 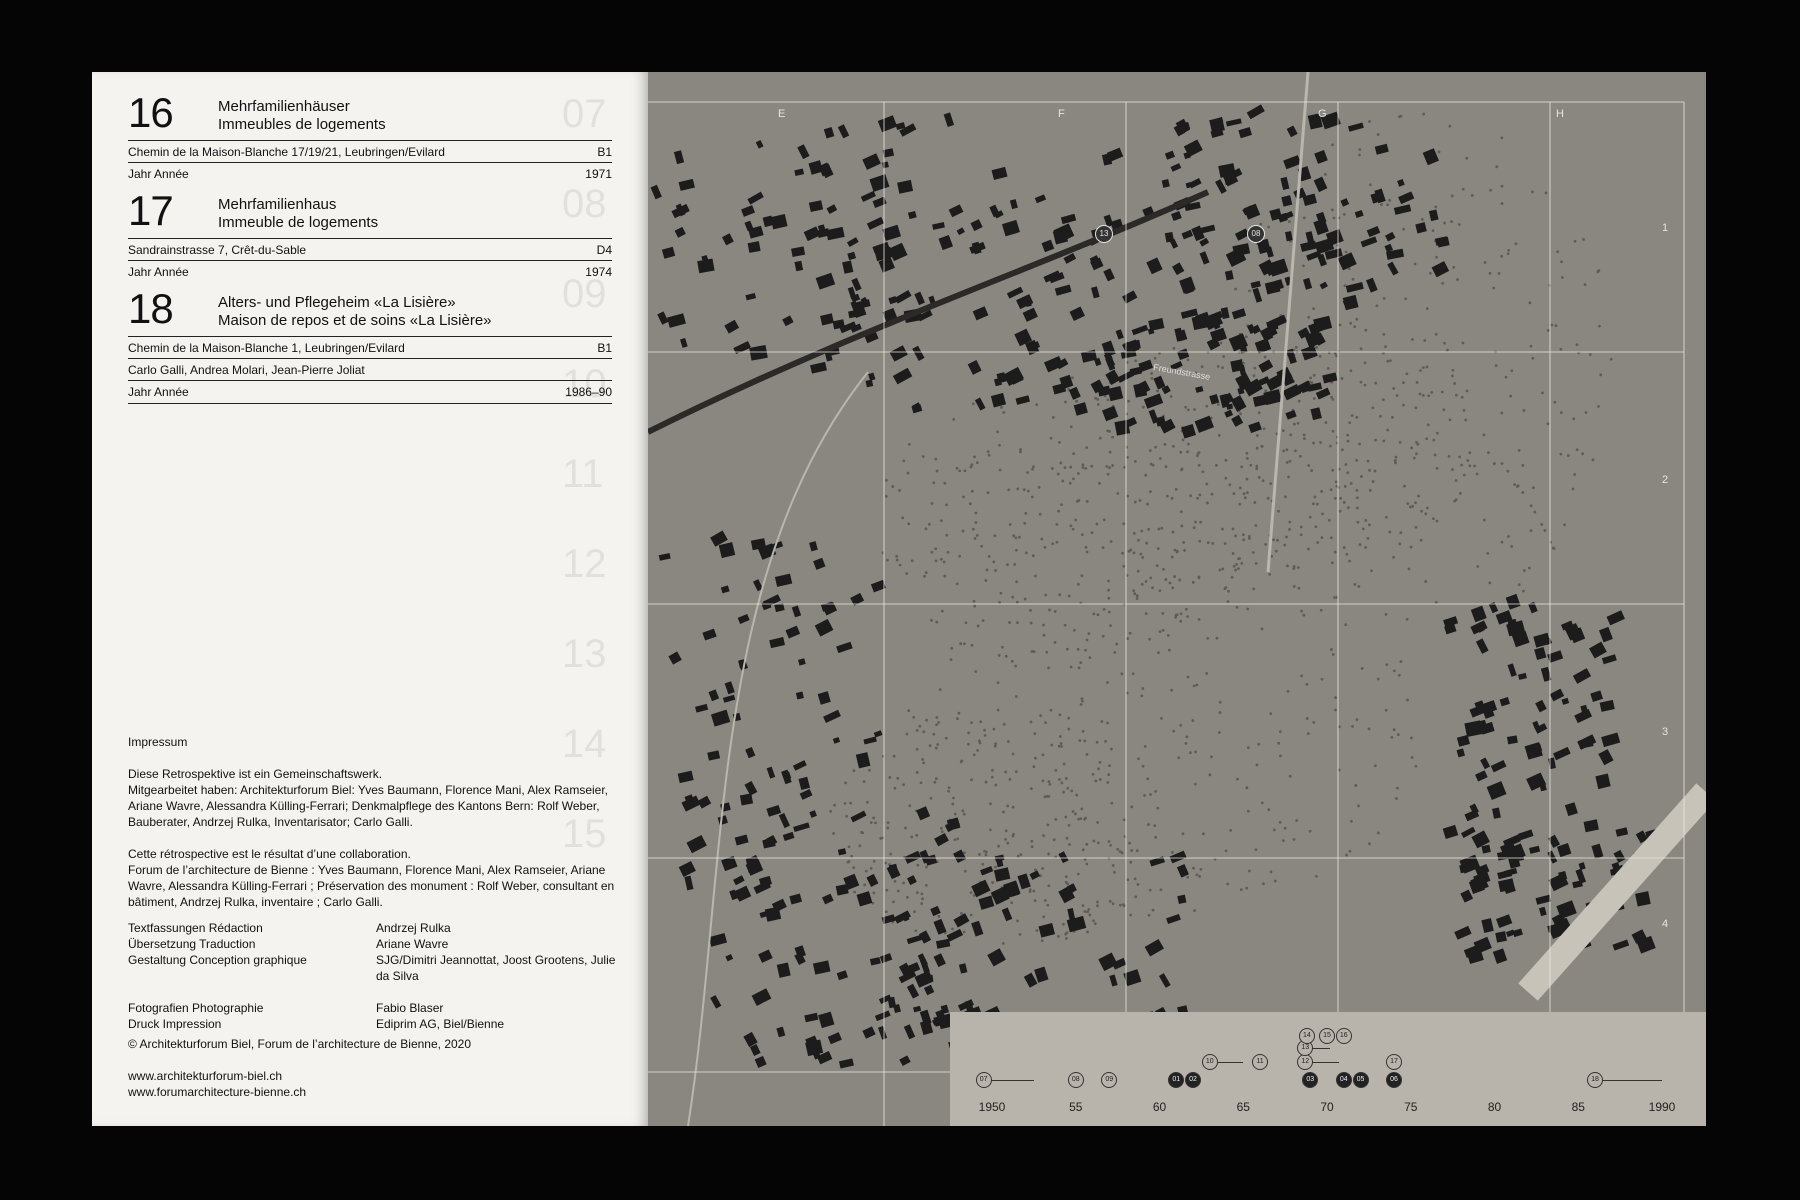 I want to click on grid-col-label: E, so click(x=782, y=114).